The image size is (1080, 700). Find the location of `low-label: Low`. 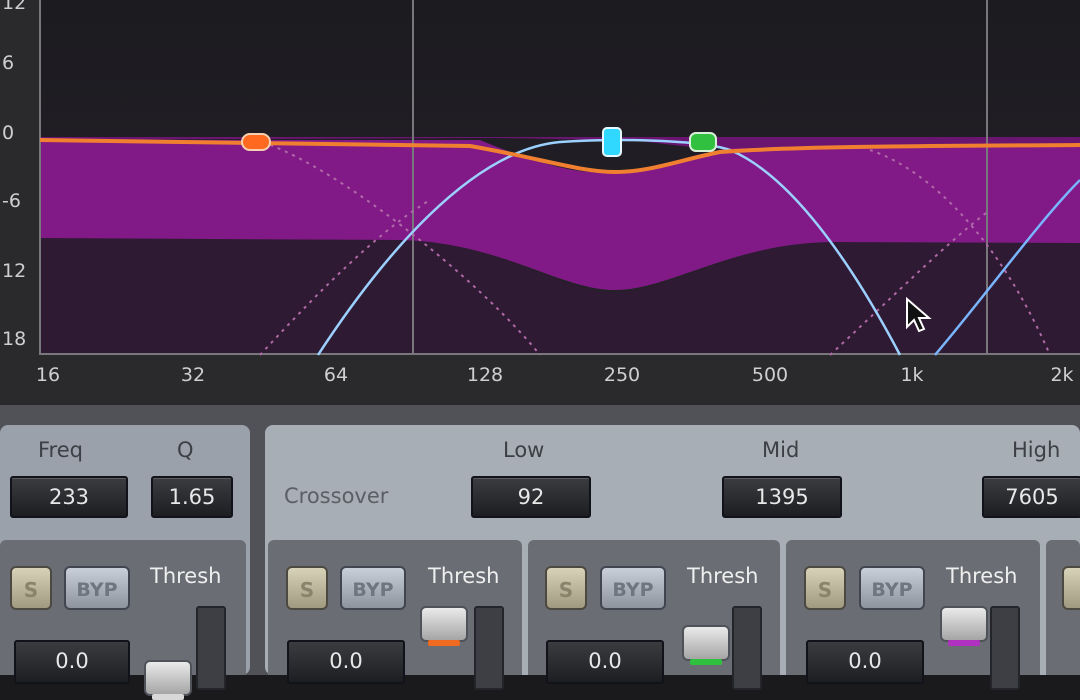

low-label: Low is located at coordinates (524, 450).